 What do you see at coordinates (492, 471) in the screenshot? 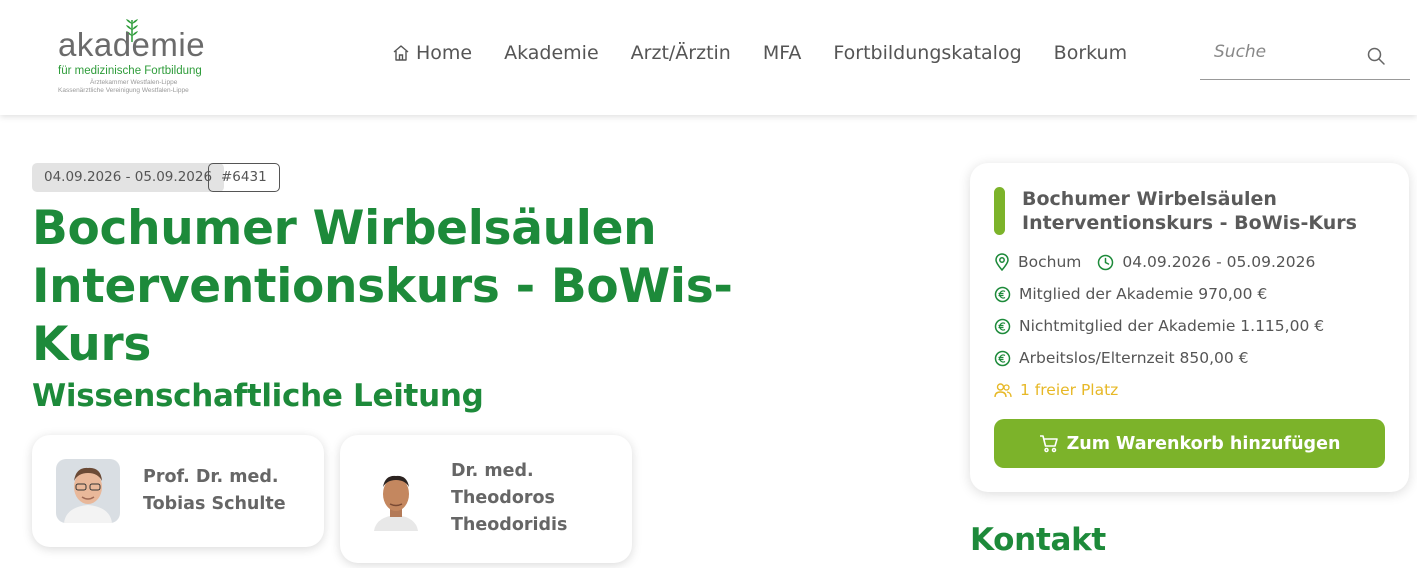
I see `person-name-line: Dr. med.` at bounding box center [492, 471].